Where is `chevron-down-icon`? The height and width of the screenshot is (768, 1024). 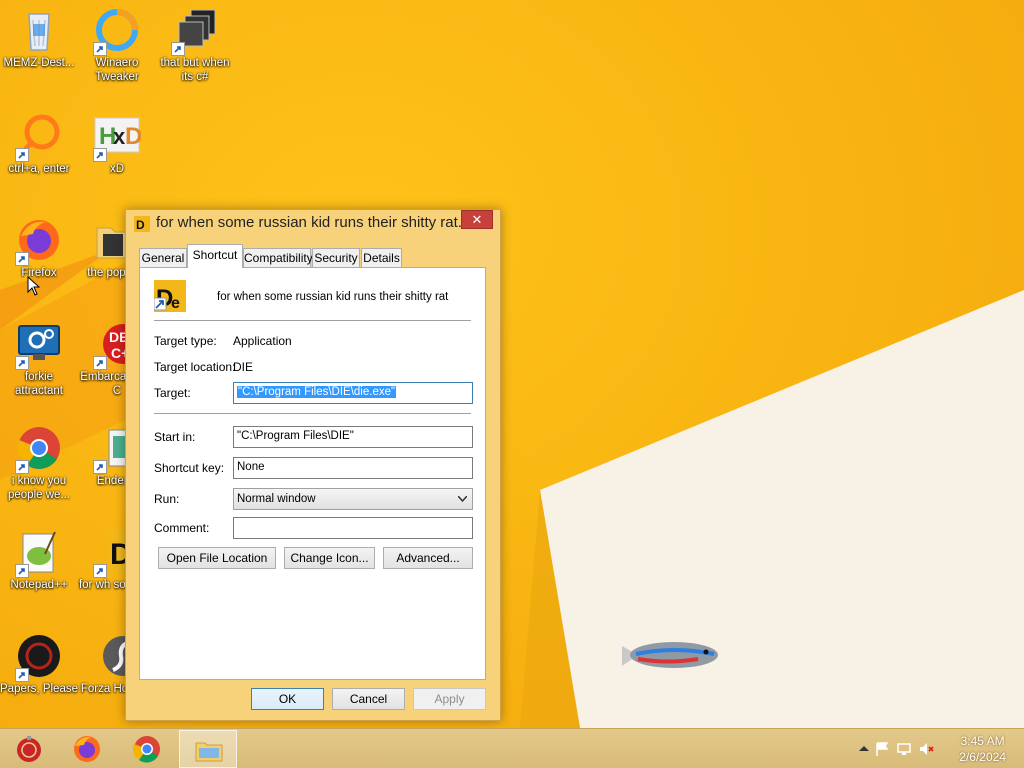
chevron-down-icon is located at coordinates (462, 499).